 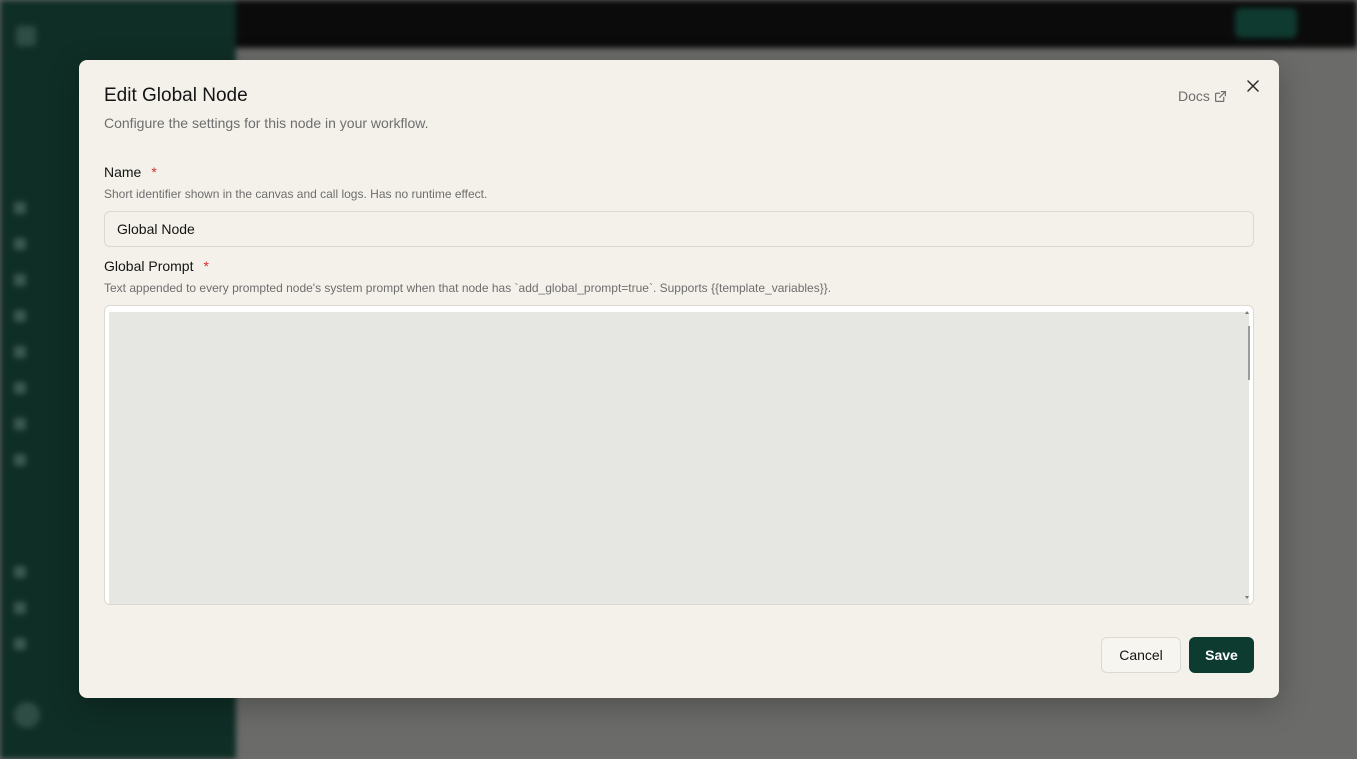 What do you see at coordinates (1266, 23) in the screenshot?
I see `topbar-primary-button` at bounding box center [1266, 23].